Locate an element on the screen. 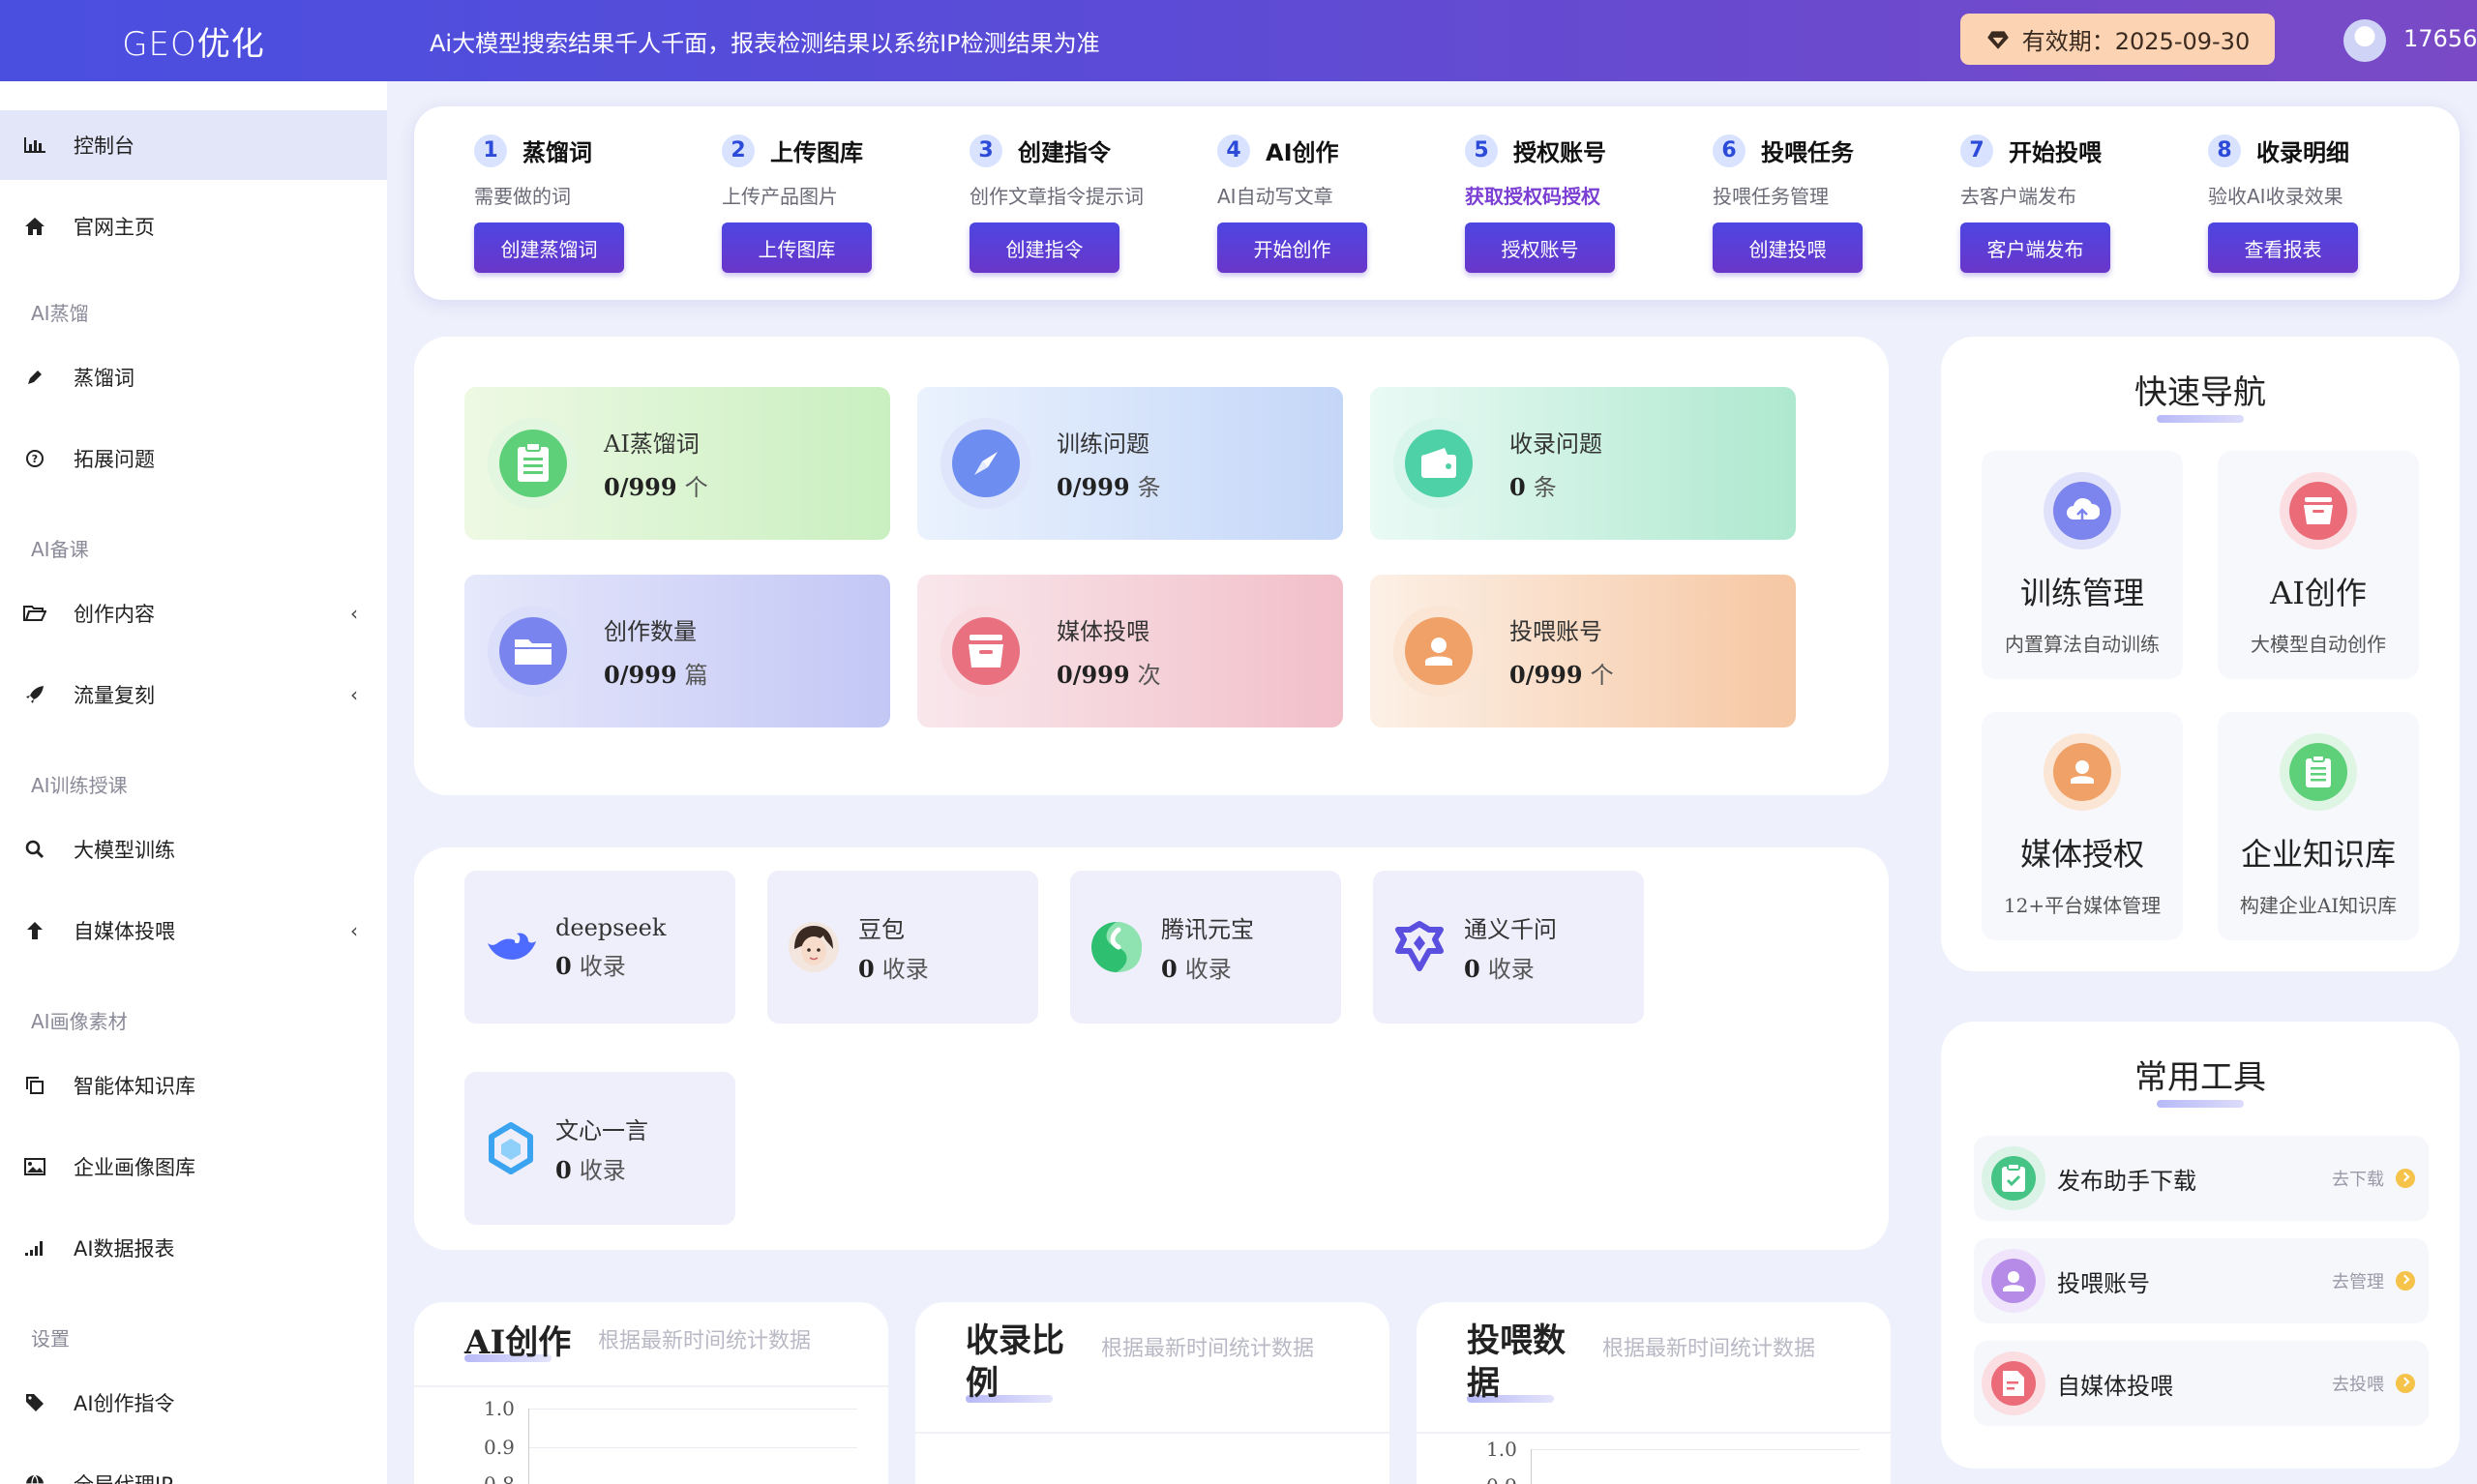  sidebar-item-home: 官网主页 is located at coordinates (193, 226).